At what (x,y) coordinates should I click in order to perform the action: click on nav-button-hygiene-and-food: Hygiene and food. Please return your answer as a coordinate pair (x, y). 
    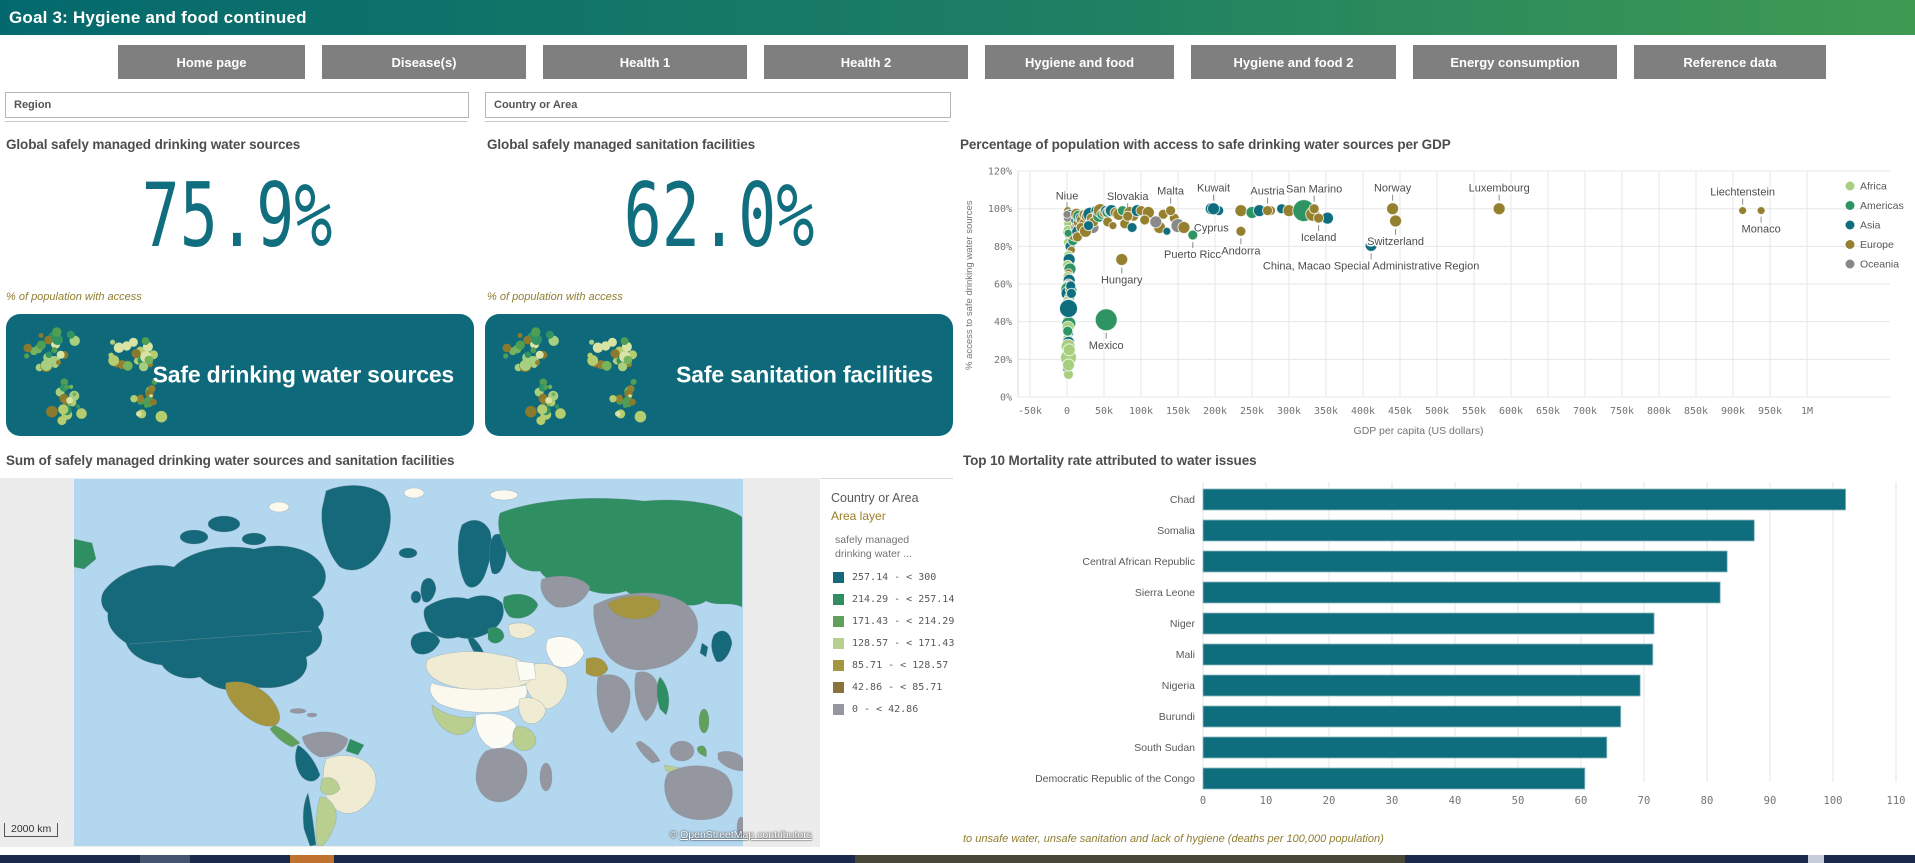
    Looking at the image, I should click on (1079, 62).